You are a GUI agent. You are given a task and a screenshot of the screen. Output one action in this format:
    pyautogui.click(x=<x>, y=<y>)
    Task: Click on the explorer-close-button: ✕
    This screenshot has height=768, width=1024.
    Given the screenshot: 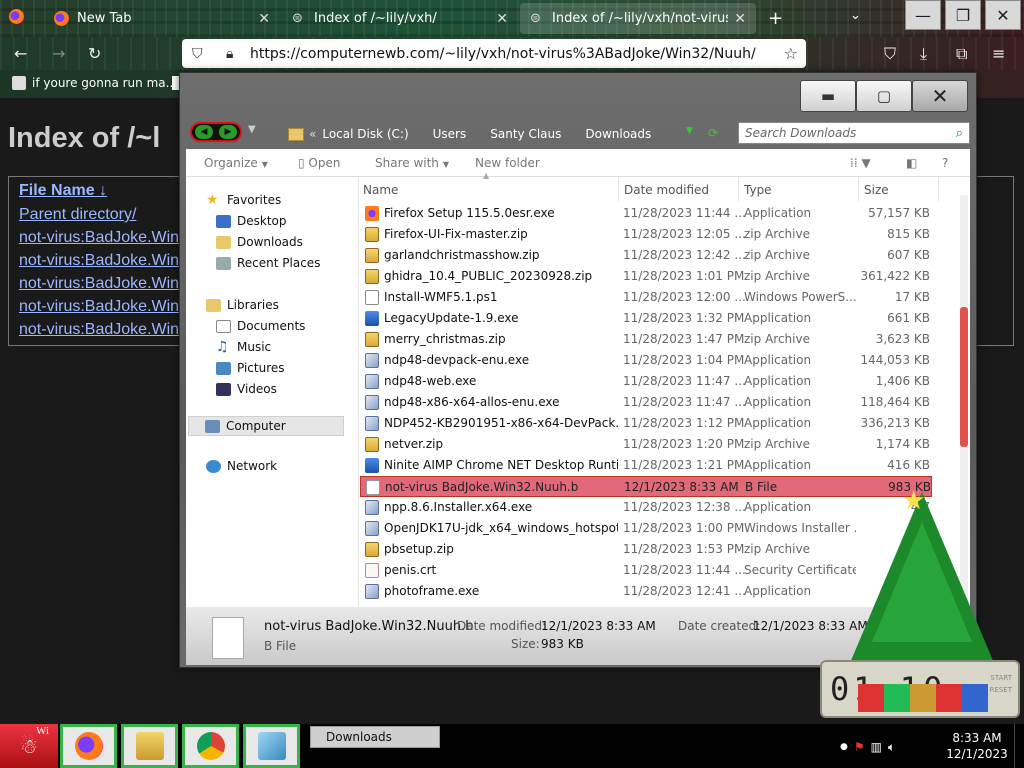 What is the action you would take?
    pyautogui.click(x=940, y=96)
    